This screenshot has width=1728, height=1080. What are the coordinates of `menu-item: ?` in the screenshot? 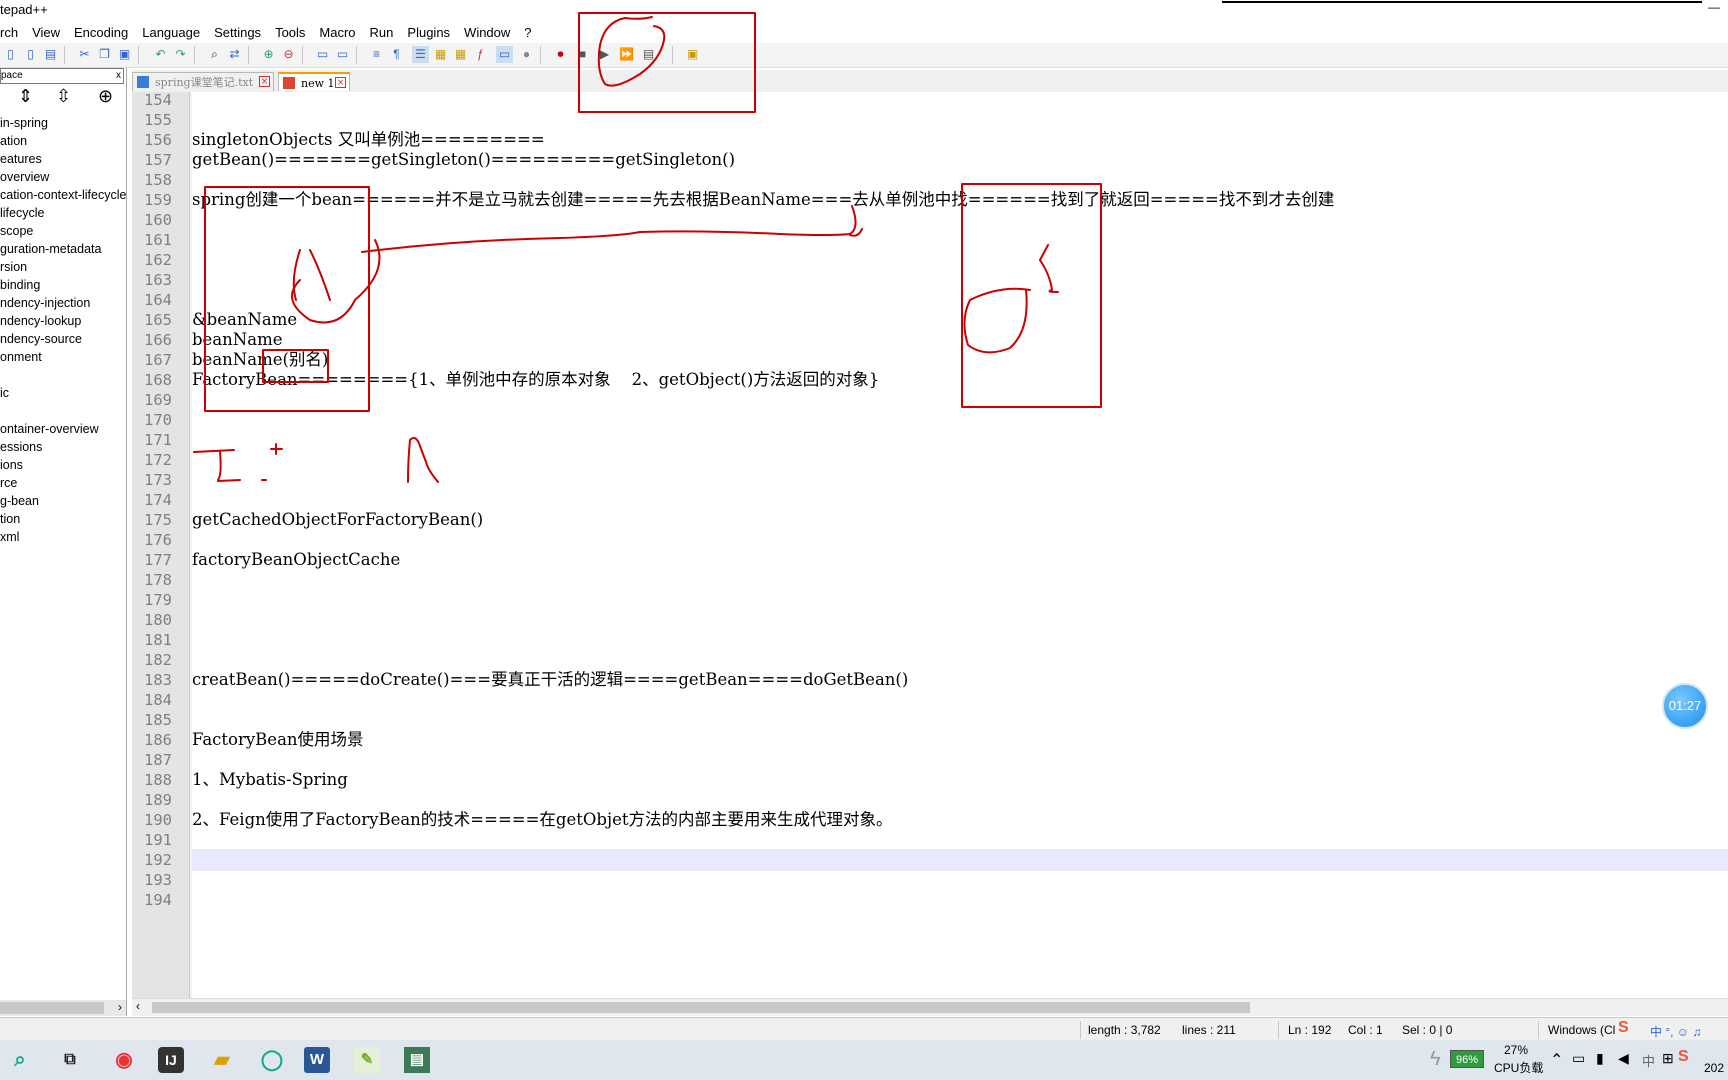 It's located at (527, 32).